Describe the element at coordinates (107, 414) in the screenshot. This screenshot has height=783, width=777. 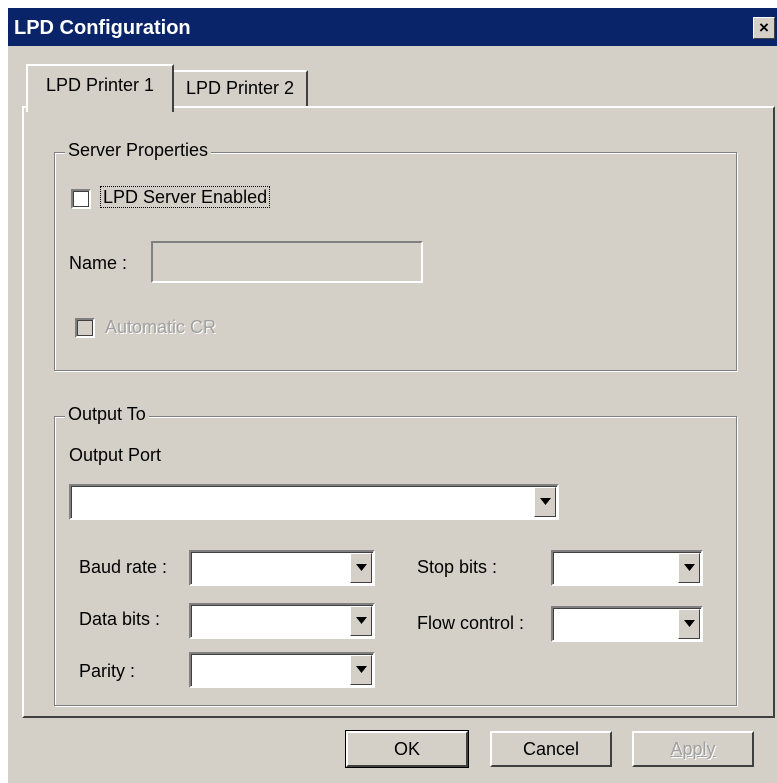
I see `output-to-legend: Output To` at that location.